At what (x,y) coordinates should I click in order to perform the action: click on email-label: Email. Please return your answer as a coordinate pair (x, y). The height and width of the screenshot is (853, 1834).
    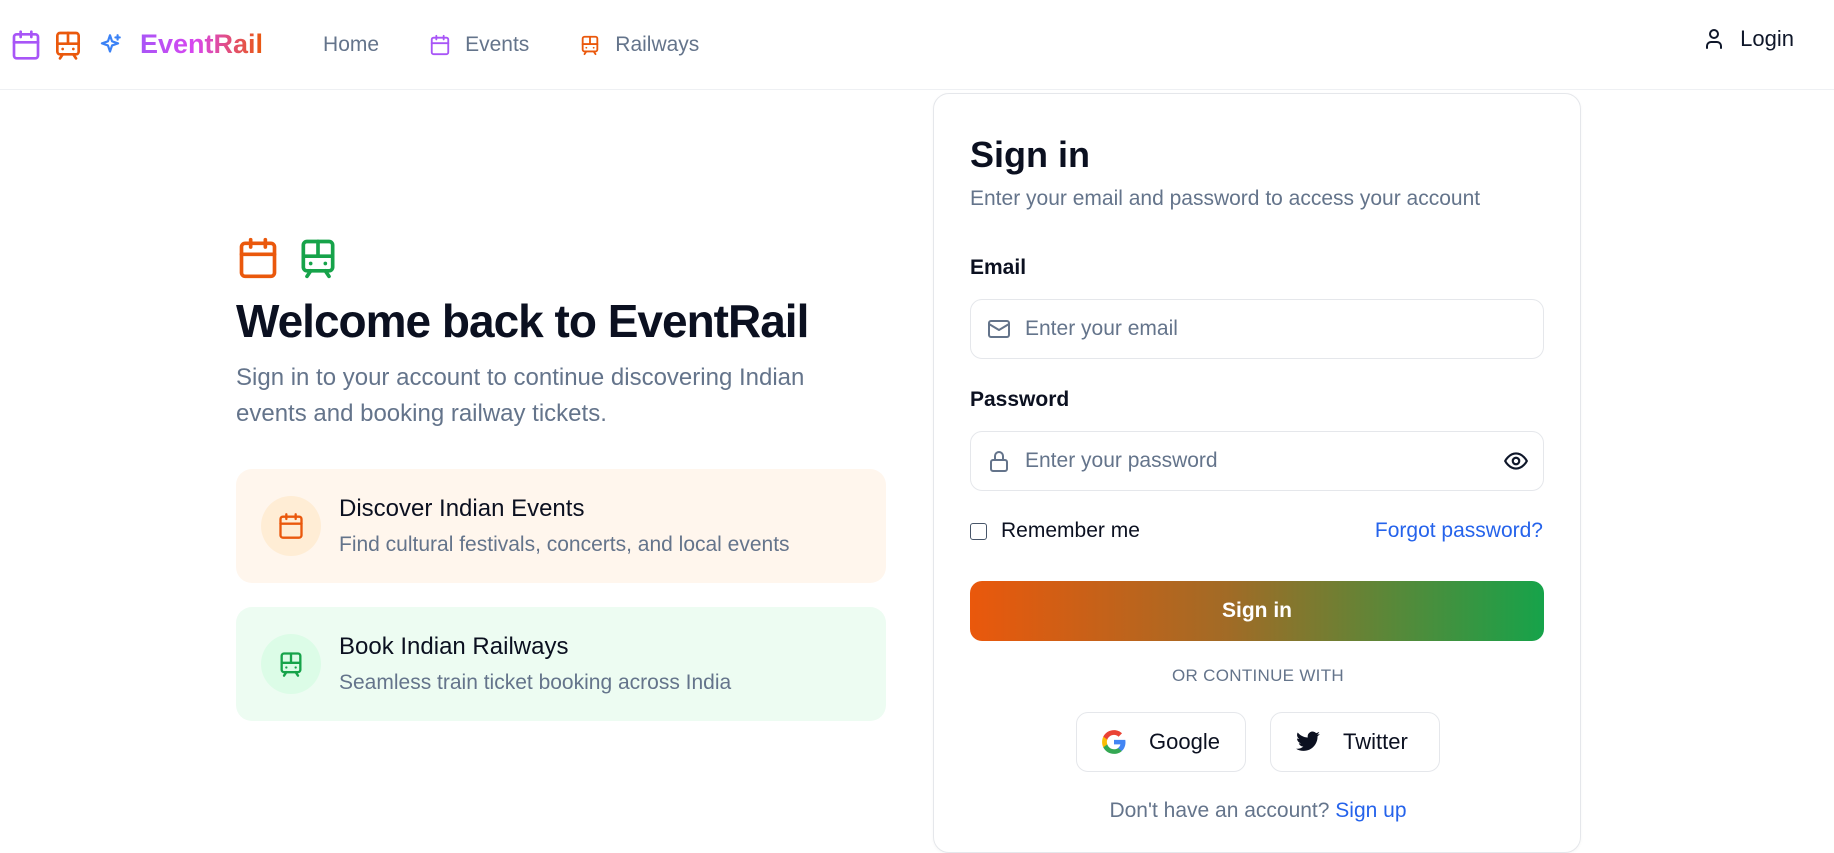
    Looking at the image, I should click on (998, 267).